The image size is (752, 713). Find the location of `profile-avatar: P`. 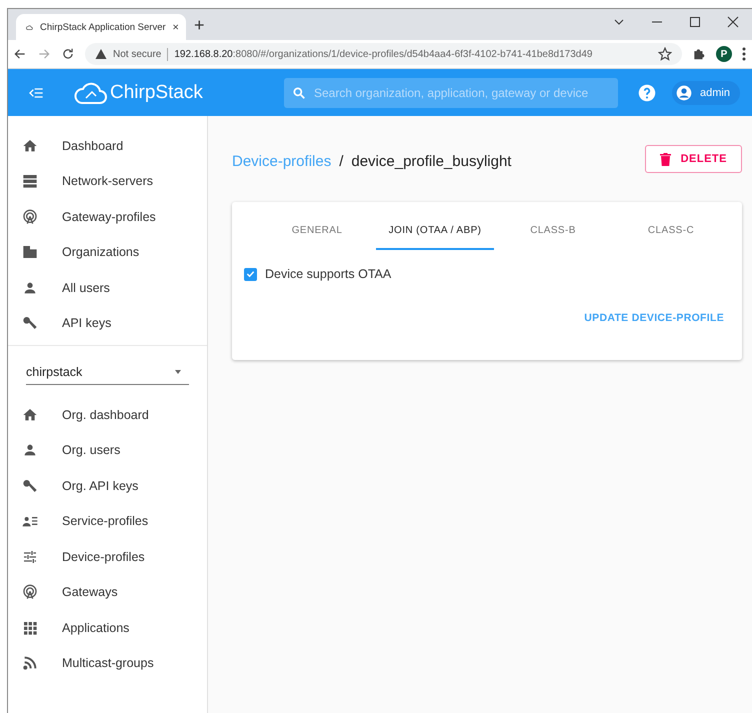

profile-avatar: P is located at coordinates (724, 54).